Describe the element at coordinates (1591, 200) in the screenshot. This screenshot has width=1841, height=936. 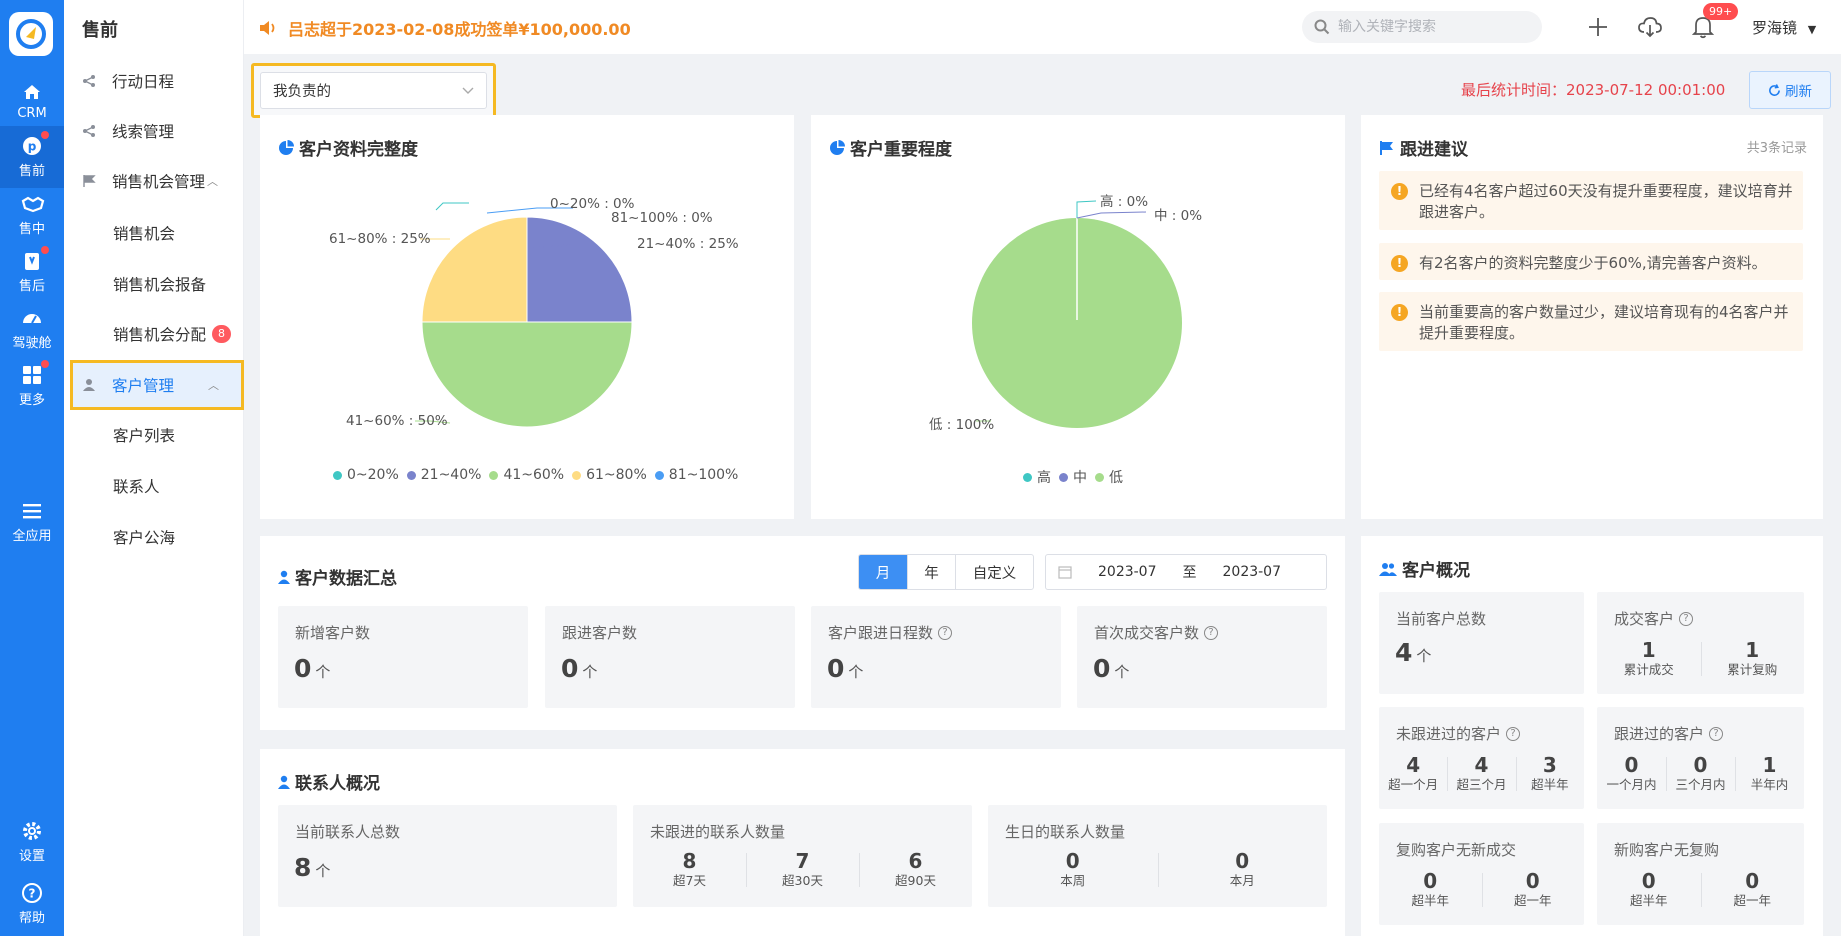
I see `suggestion-item: ! 已经有4名客户超过60天没有提升重要程度，建议培育并跟进客户。` at that location.